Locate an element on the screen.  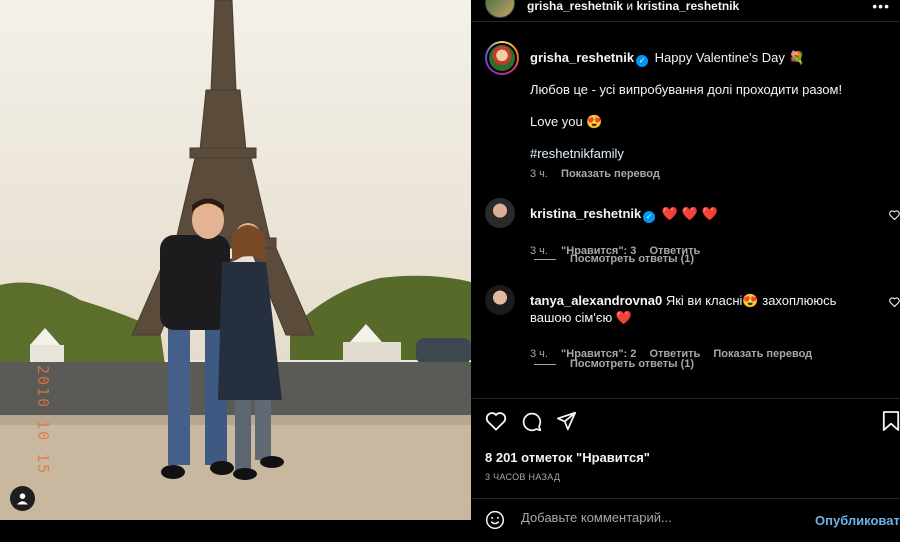
heart-icon is located at coordinates (496, 421).